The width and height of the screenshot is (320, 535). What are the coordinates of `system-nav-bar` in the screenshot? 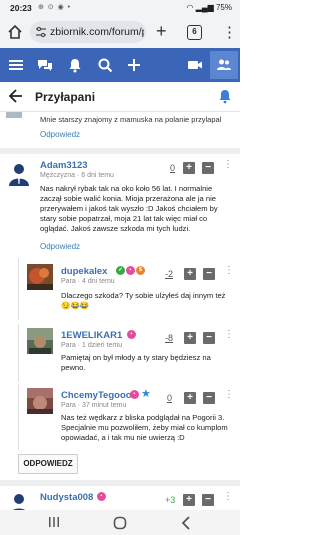 It's located at (120, 522).